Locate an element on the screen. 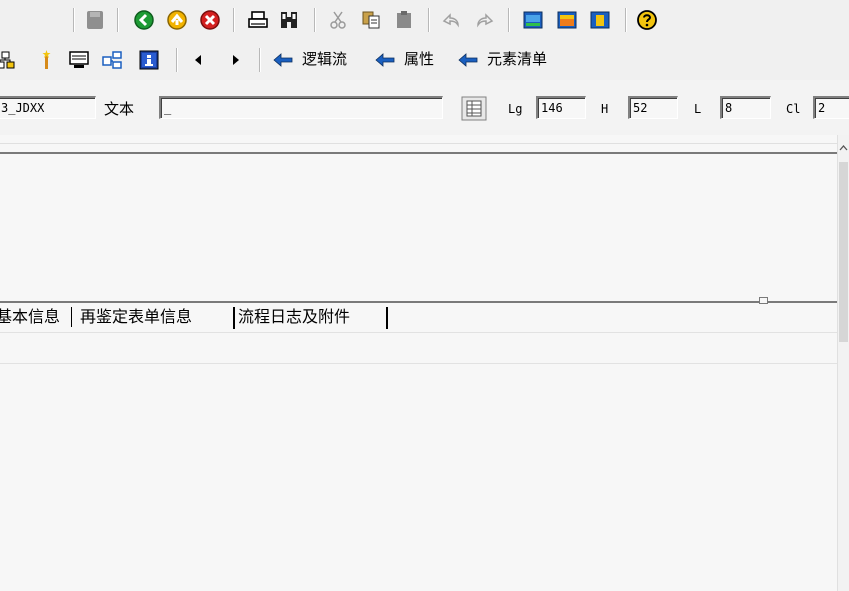  wand-icon is located at coordinates (47, 60).